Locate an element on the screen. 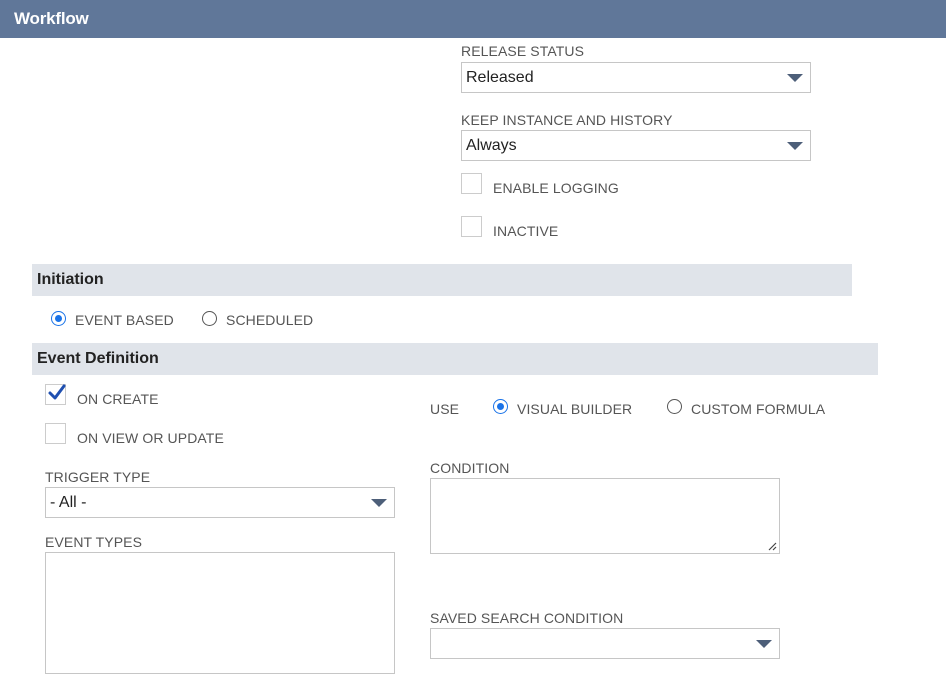 This screenshot has height=677, width=946. enable-logging-checkbox is located at coordinates (471, 183).